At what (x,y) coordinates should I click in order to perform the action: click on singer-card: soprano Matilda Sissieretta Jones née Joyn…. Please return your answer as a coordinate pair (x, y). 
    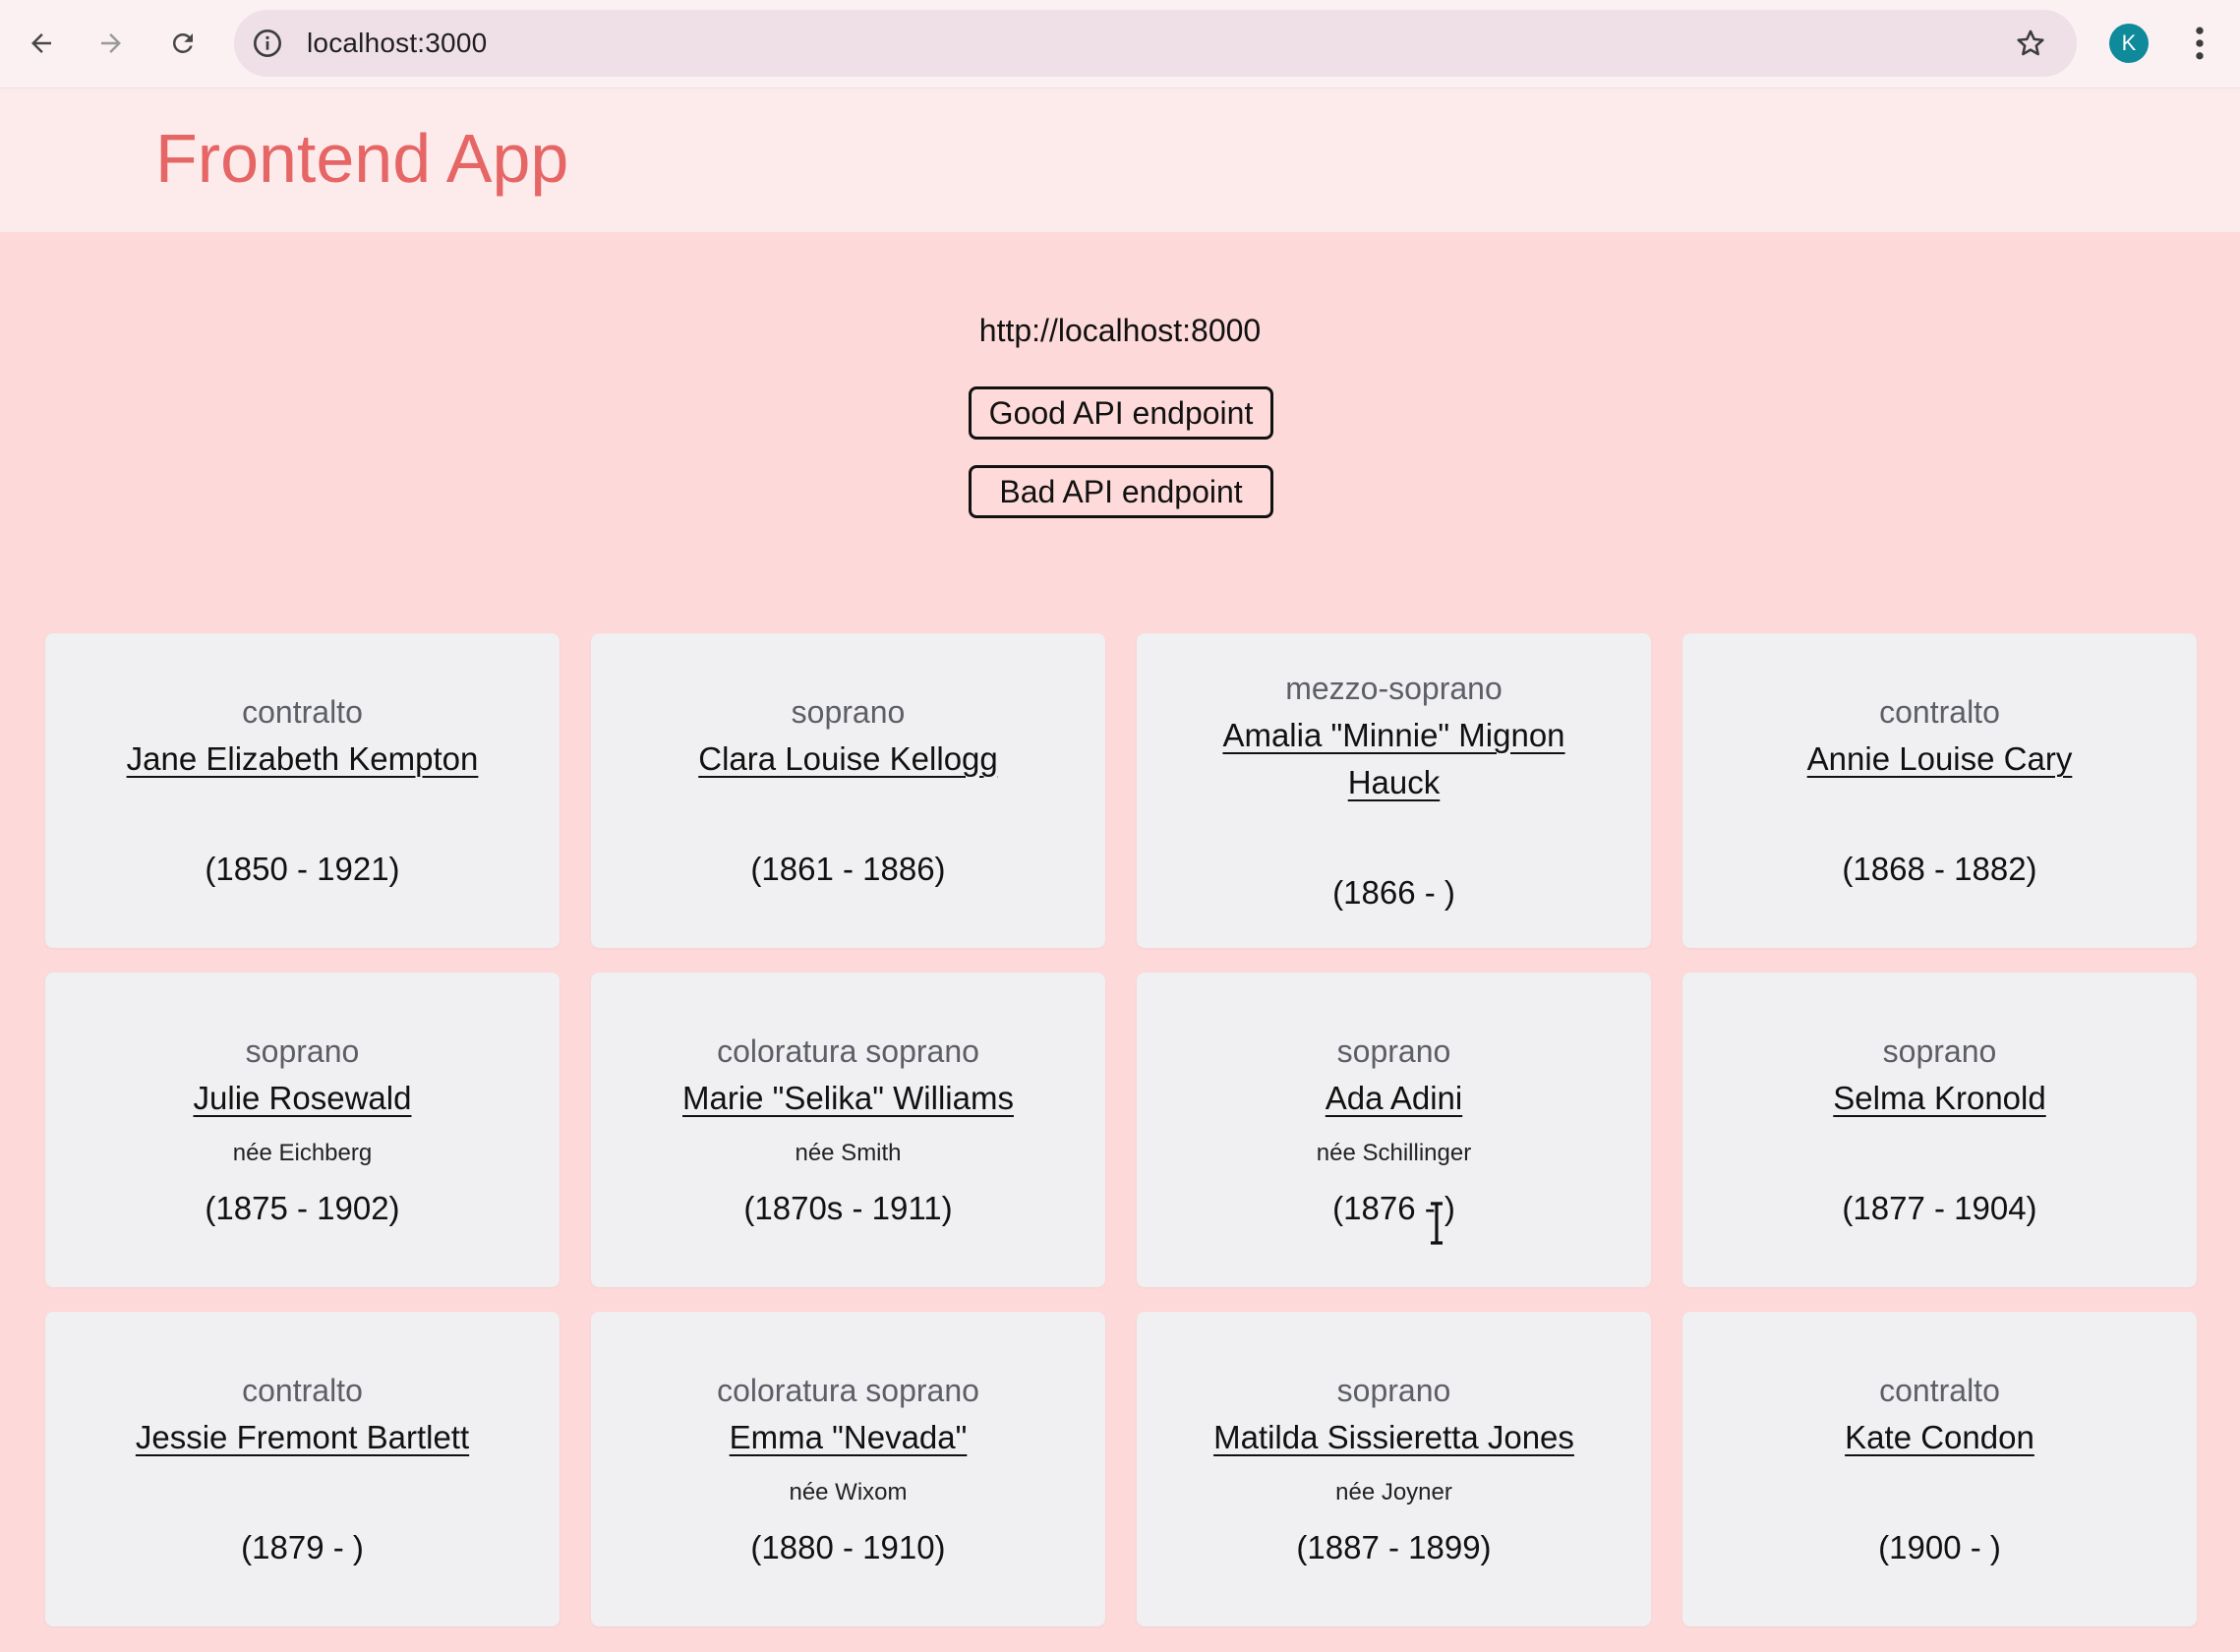
    Looking at the image, I should click on (1394, 1469).